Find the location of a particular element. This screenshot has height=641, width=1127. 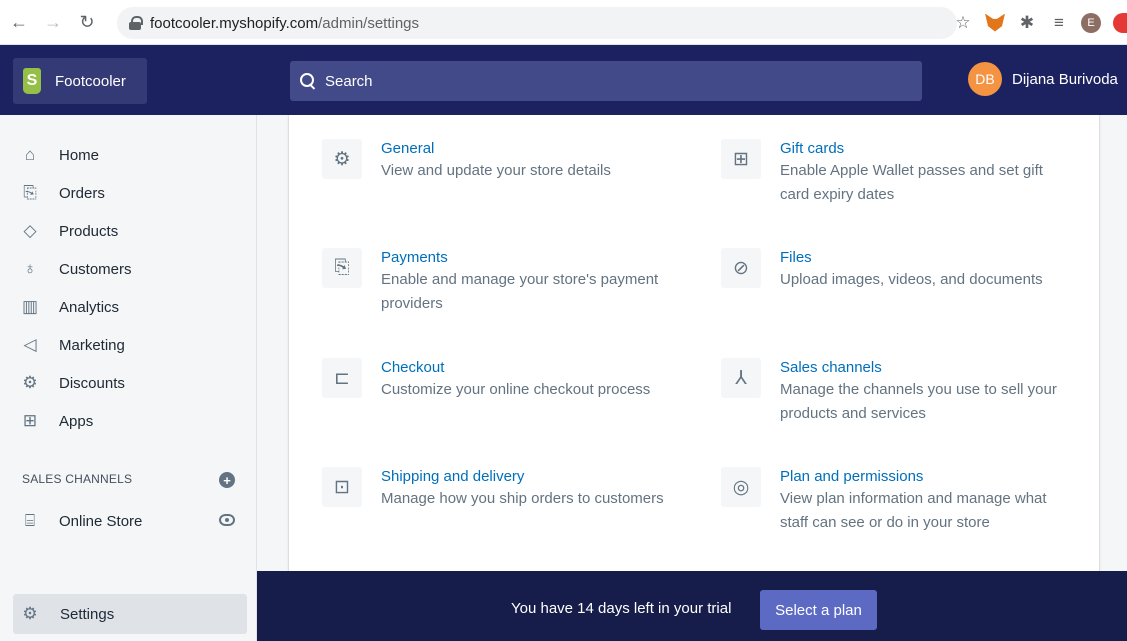

forward-arrow-icon: → is located at coordinates (53, 22).